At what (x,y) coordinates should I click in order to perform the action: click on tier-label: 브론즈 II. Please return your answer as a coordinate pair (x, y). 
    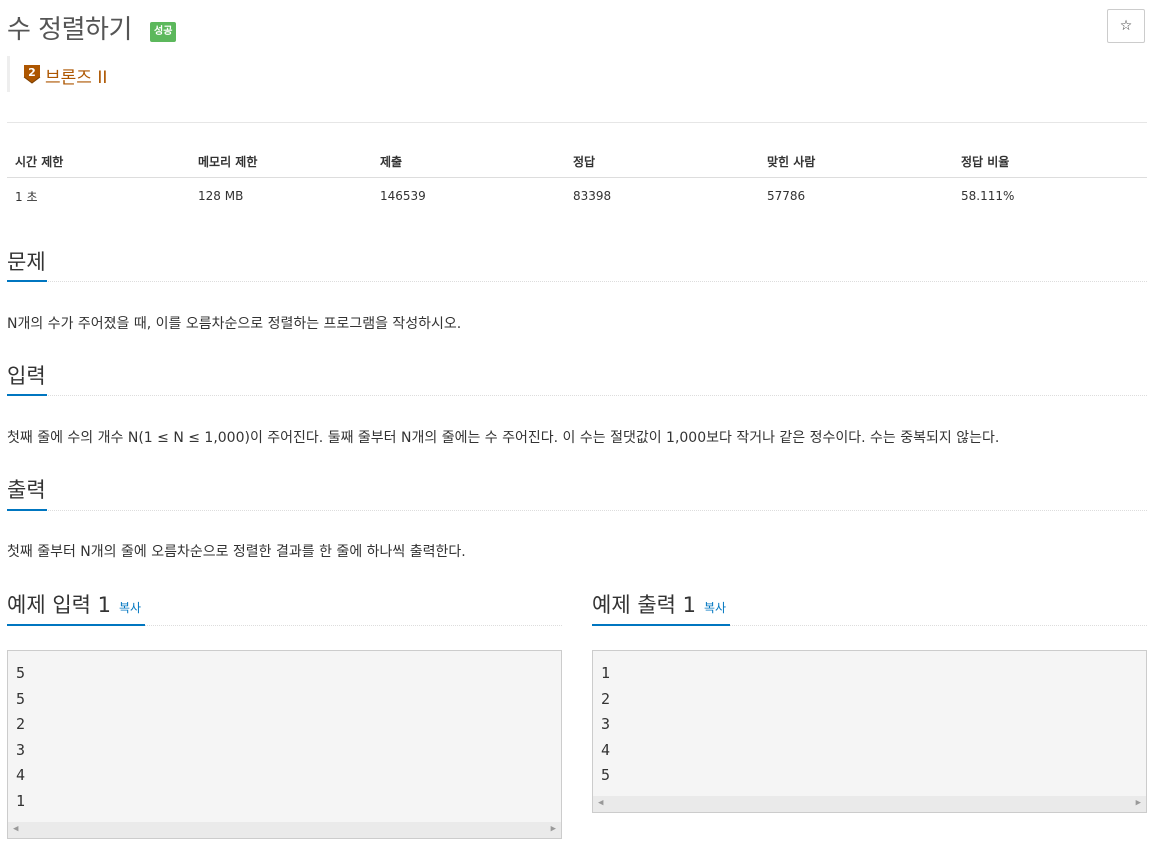
    Looking at the image, I should click on (76, 75).